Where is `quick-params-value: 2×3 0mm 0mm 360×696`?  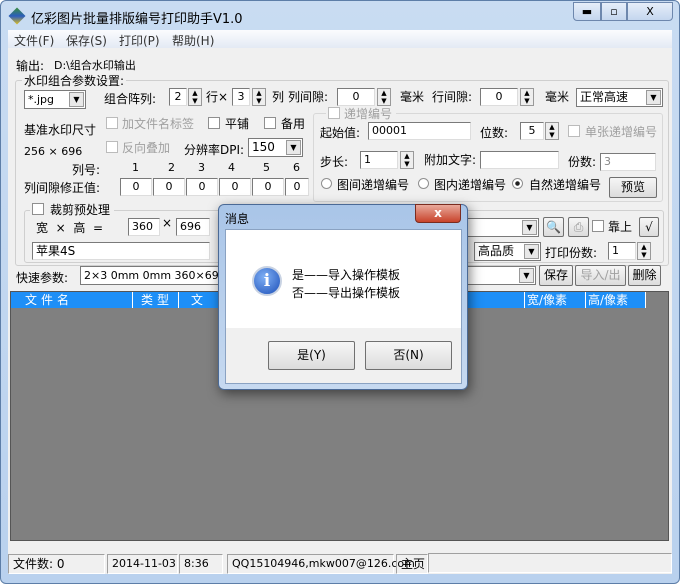
quick-params-value: 2×3 0mm 0mm 360×696 is located at coordinates (155, 275).